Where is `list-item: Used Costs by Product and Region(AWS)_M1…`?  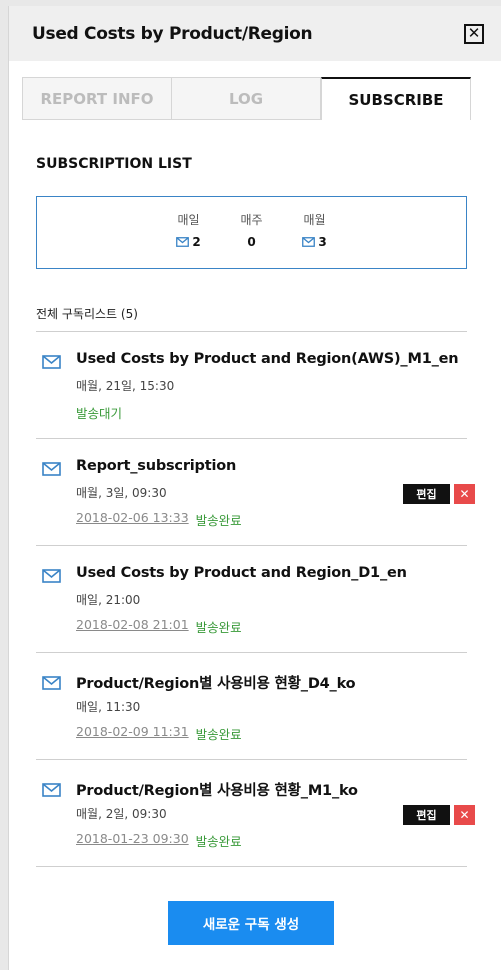
list-item: Used Costs by Product and Region(AWS)_M1… is located at coordinates (251, 385).